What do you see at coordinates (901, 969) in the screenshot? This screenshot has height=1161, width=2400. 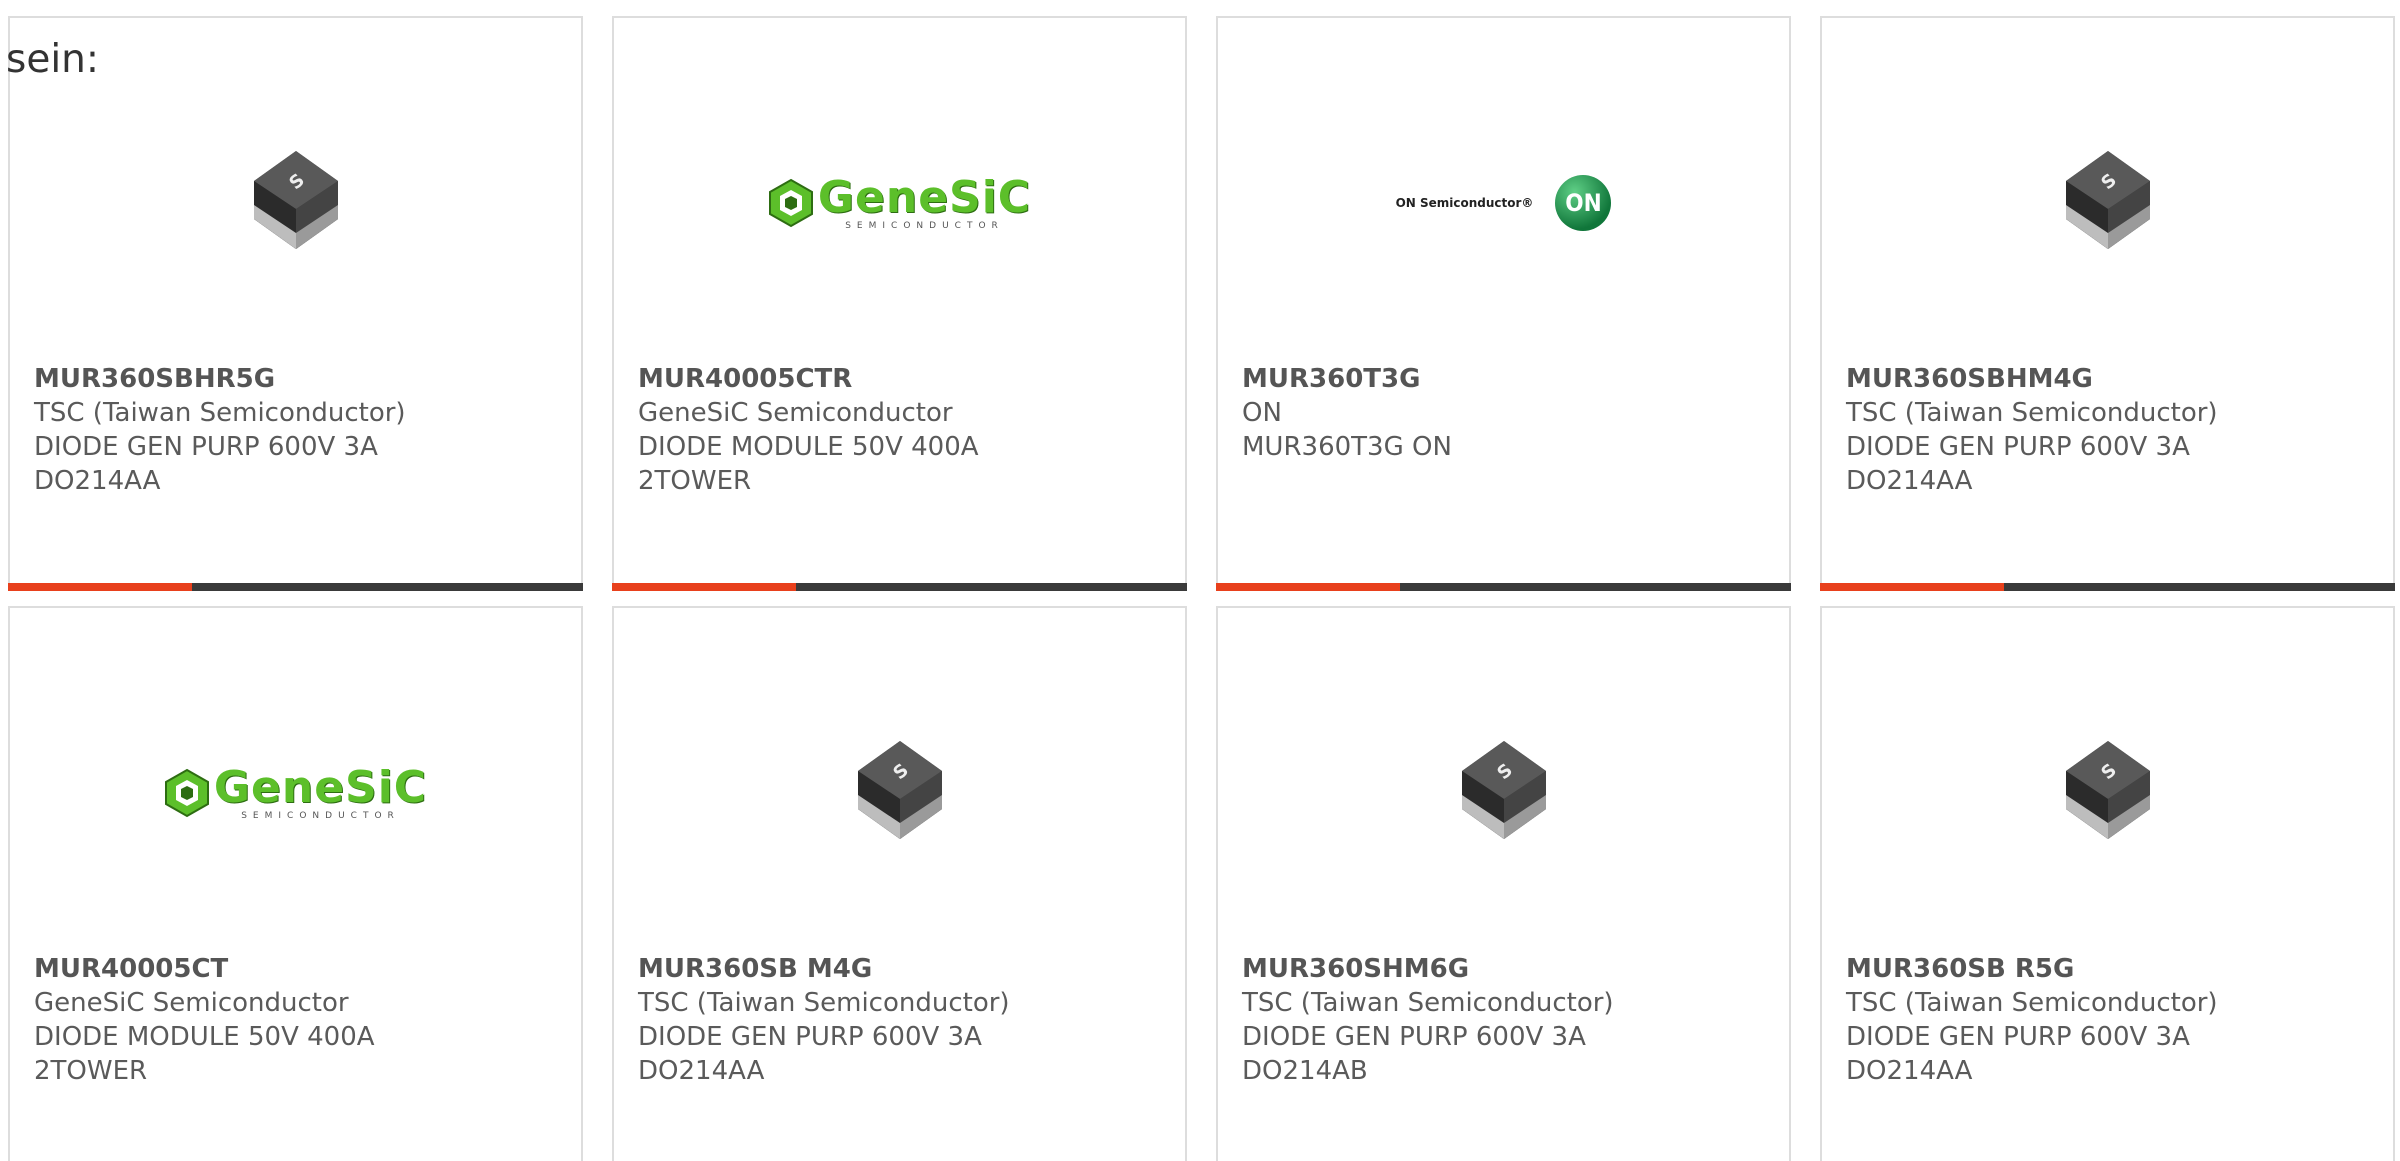 I see `part-number: MUR360SB M4G` at bounding box center [901, 969].